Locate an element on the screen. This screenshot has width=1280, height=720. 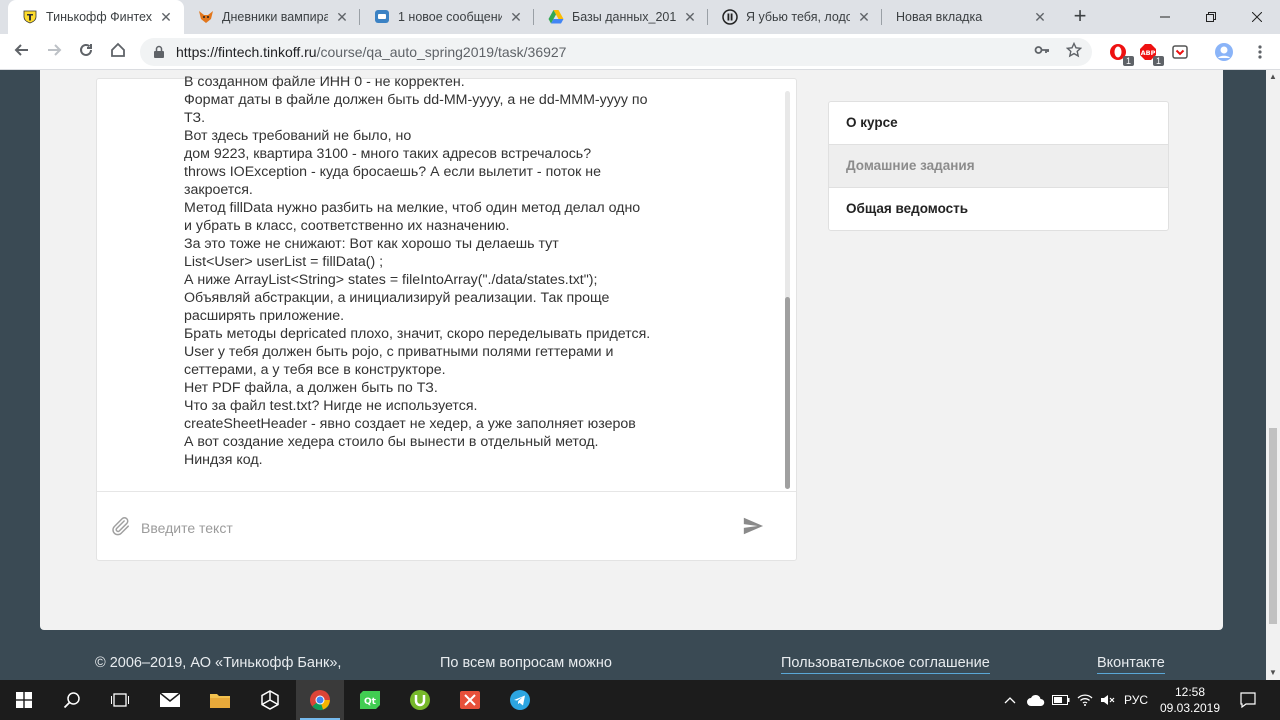
send-icon is located at coordinates (754, 527).